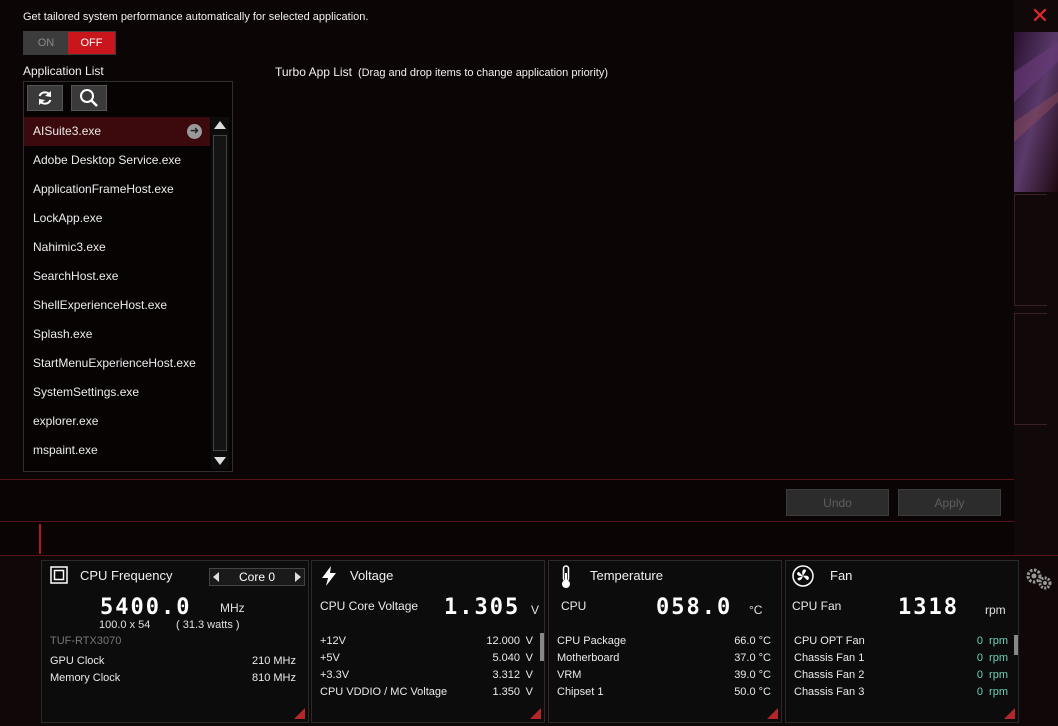 The height and width of the screenshot is (726, 1058). What do you see at coordinates (85, 678) in the screenshot?
I see `monitor-row-label: Memory Clock` at bounding box center [85, 678].